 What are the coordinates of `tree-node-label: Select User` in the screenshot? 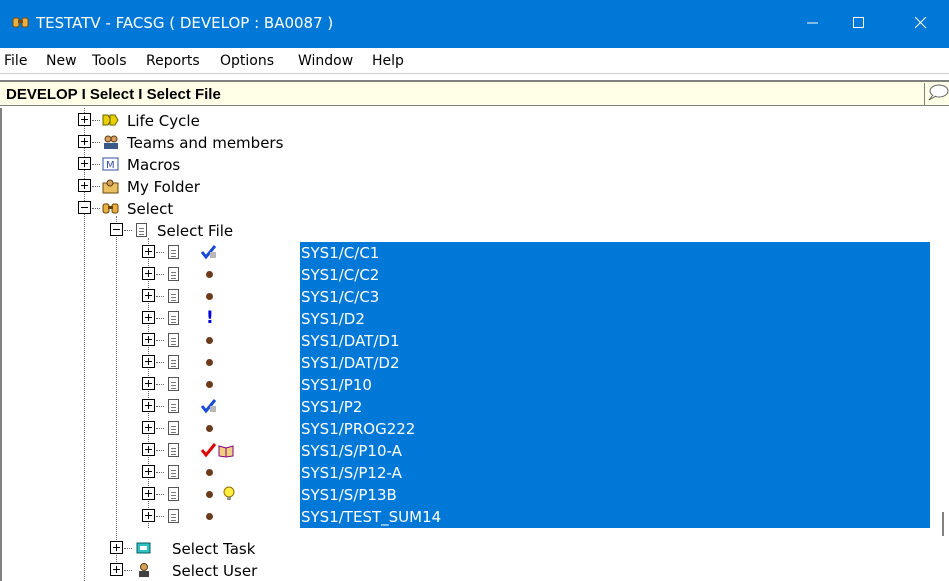 It's located at (215, 571).